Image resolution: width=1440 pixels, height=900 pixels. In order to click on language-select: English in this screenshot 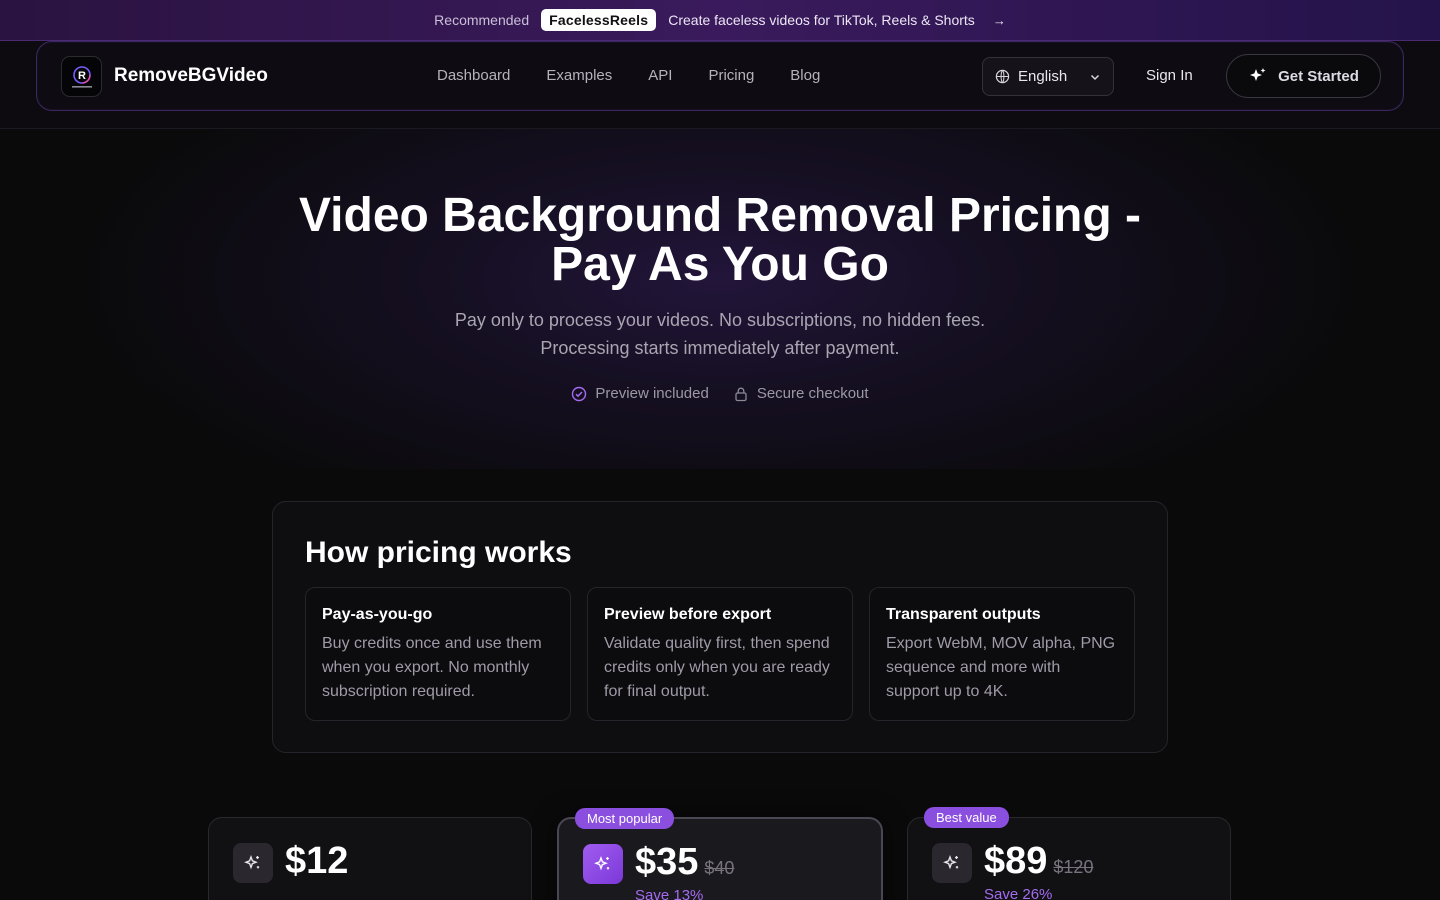, I will do `click(1048, 76)`.